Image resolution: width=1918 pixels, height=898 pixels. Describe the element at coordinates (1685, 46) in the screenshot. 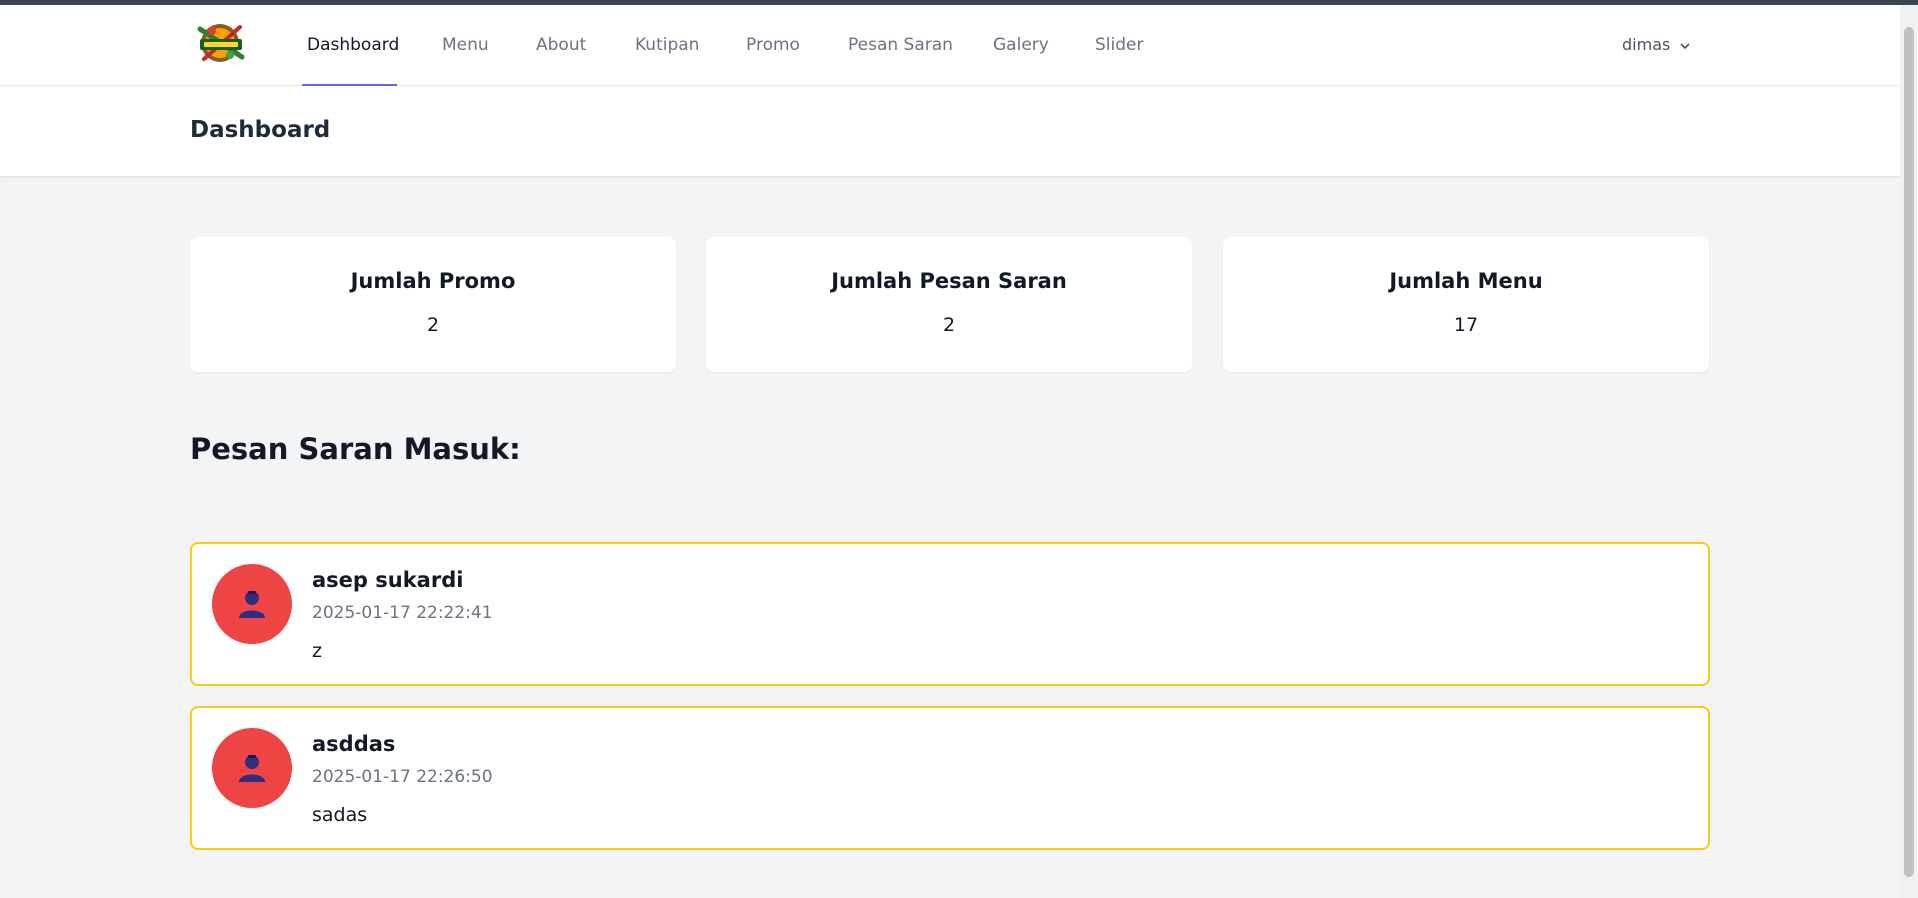

I see `chevron-down-icon` at that location.